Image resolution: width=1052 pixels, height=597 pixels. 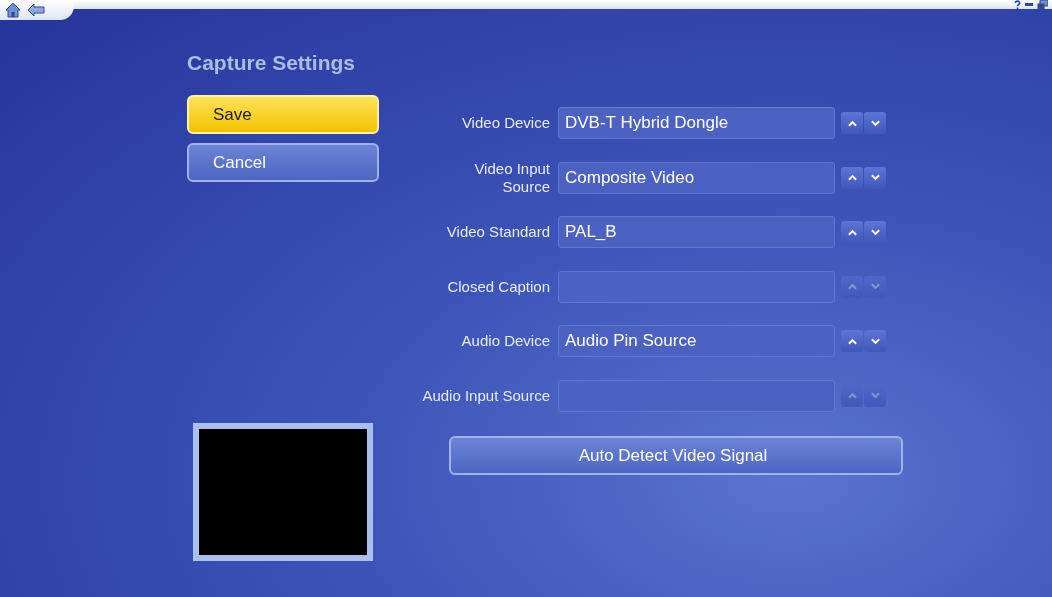 What do you see at coordinates (272, 63) in the screenshot?
I see `page-title: Capture Settings` at bounding box center [272, 63].